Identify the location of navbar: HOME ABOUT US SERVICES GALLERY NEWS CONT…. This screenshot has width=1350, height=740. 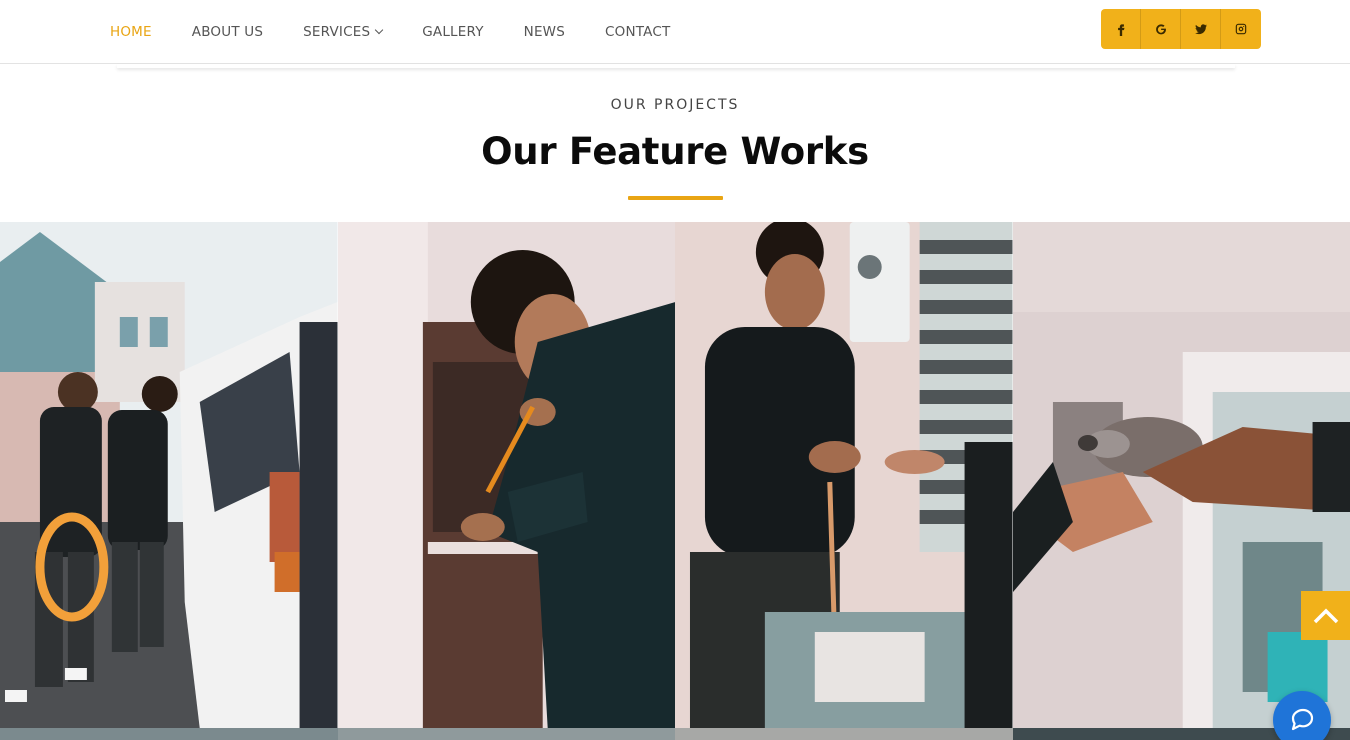
(675, 32).